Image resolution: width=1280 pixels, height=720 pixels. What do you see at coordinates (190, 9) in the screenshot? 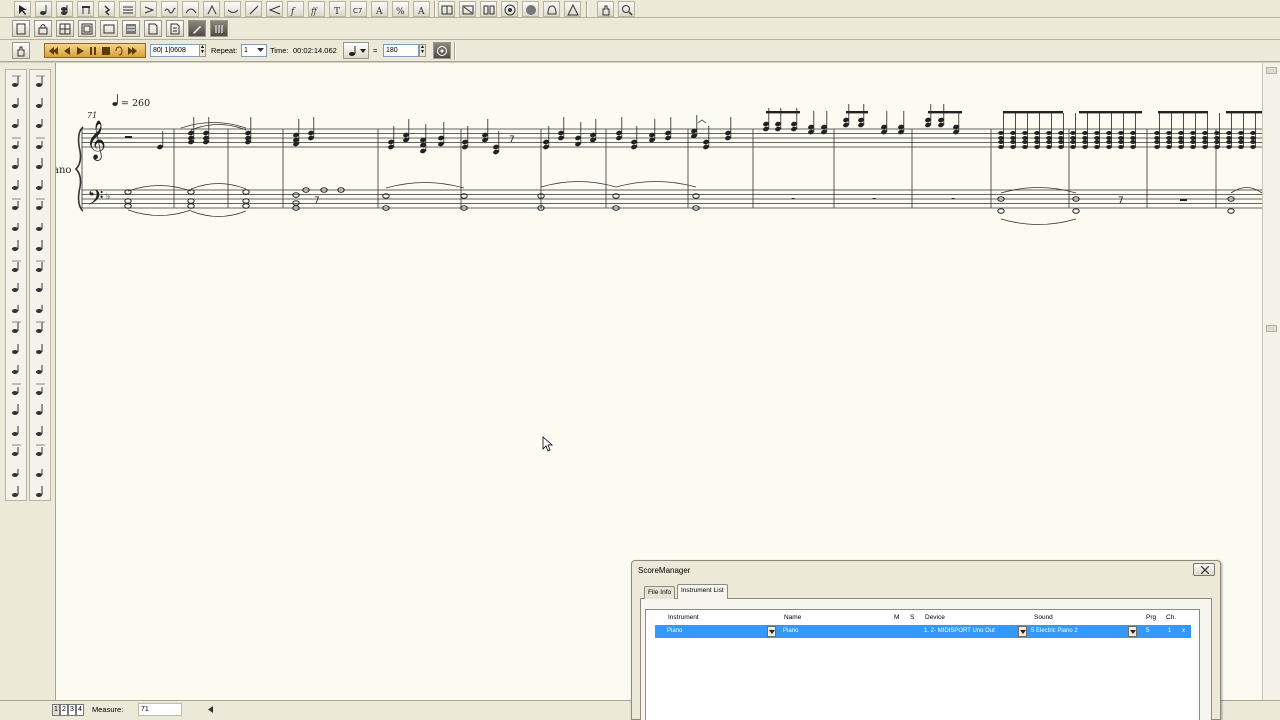
I see `slur-tool-icon` at bounding box center [190, 9].